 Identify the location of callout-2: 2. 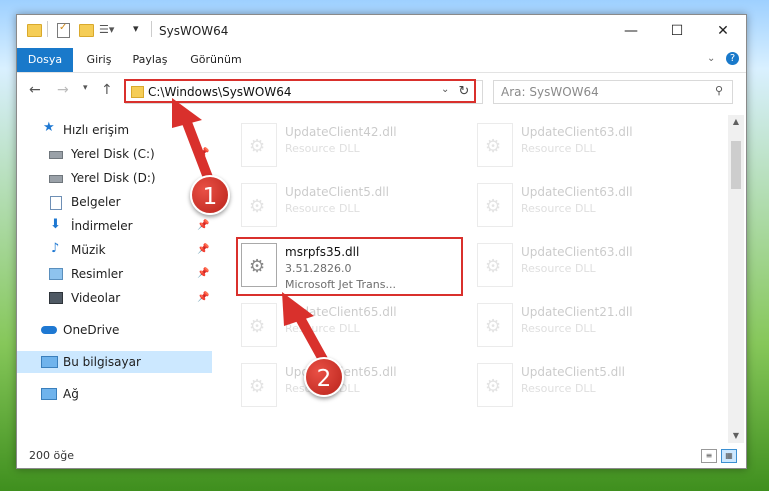
(324, 377).